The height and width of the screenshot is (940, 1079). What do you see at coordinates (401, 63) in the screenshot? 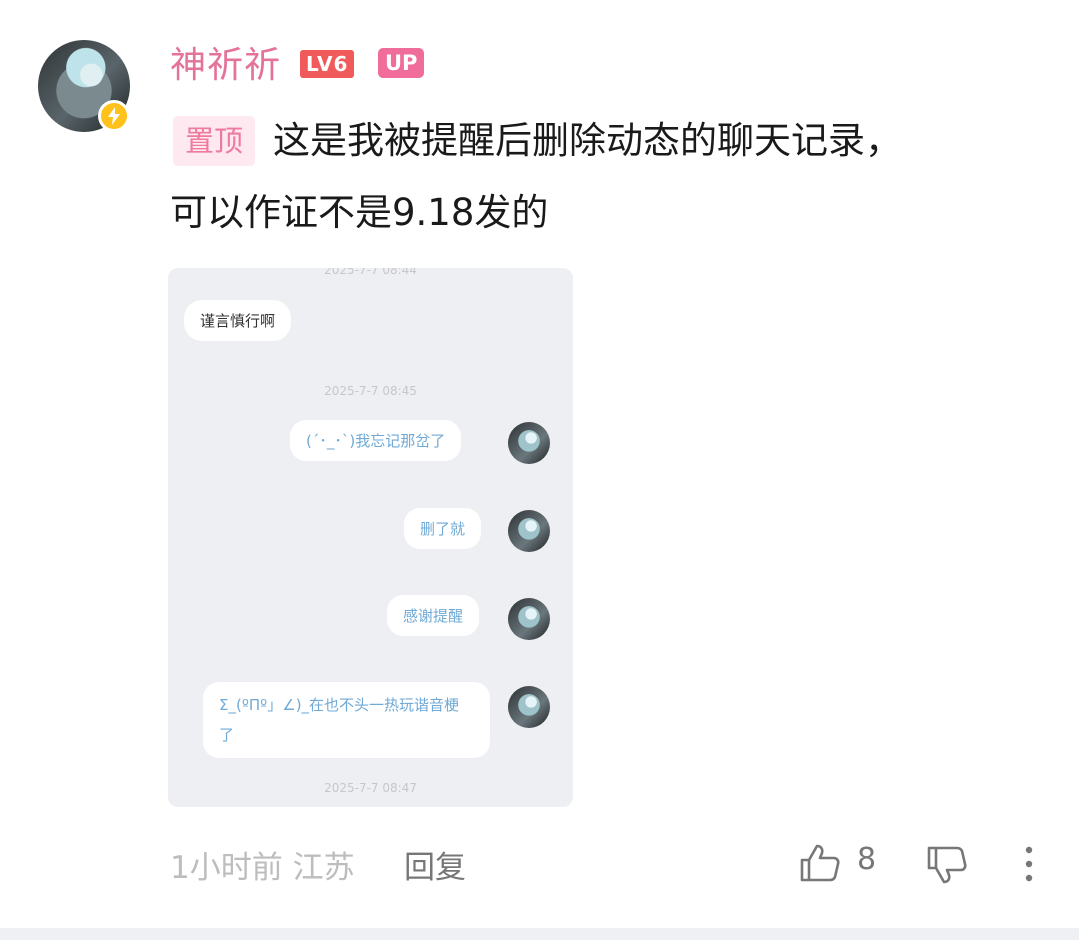
I see `up-badge: UP` at bounding box center [401, 63].